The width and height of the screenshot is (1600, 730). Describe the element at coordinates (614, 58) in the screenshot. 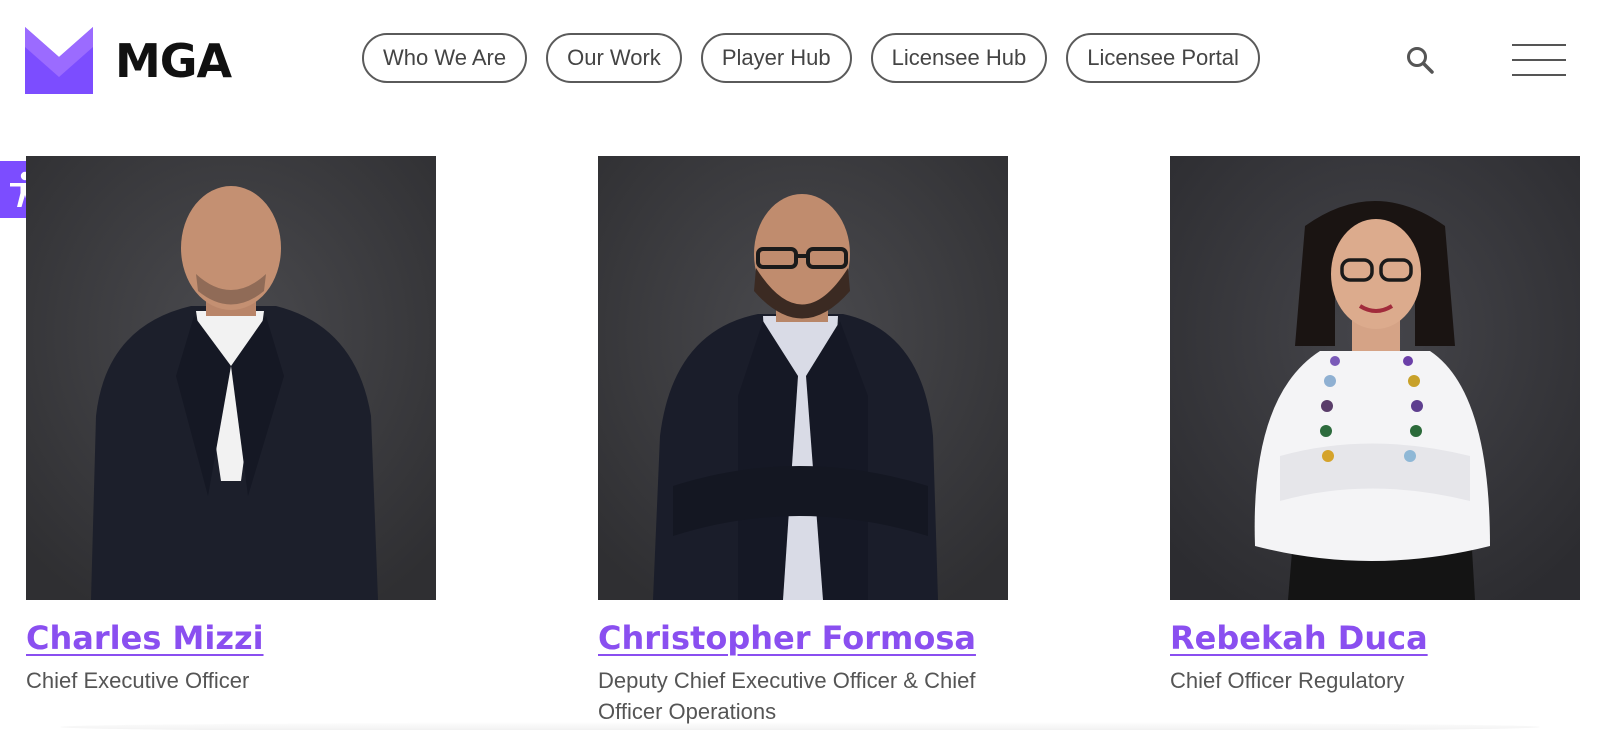

I see `nav-our-work: Our Work` at that location.